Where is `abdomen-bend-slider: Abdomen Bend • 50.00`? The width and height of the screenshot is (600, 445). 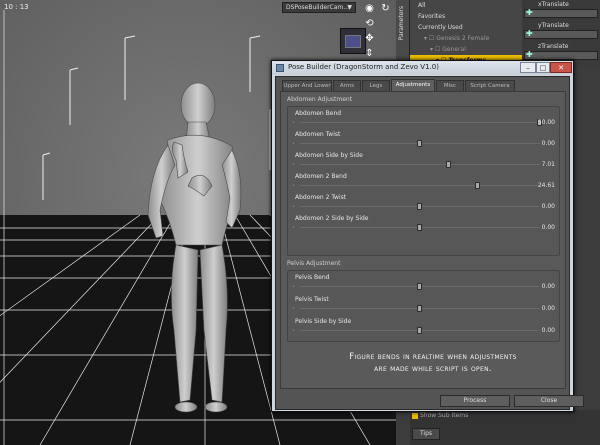 abdomen-bend-slider: Abdomen Bend • 50.00 is located at coordinates (423, 120).